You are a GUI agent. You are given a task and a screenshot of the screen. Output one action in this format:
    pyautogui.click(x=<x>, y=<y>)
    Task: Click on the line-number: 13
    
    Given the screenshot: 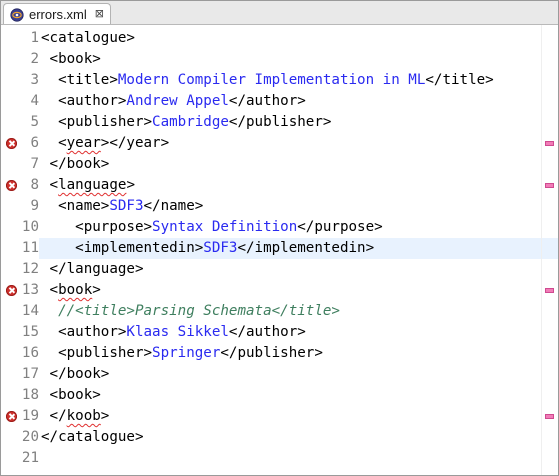 What is the action you would take?
    pyautogui.click(x=30, y=290)
    